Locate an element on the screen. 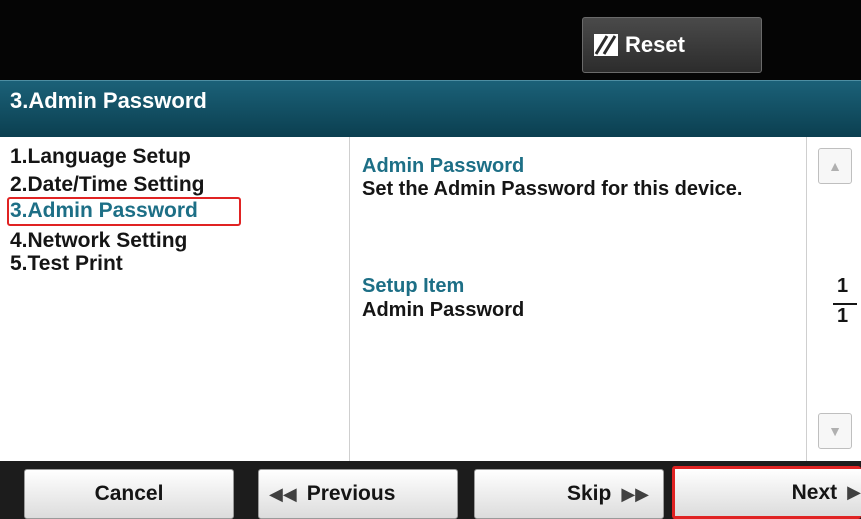 The height and width of the screenshot is (519, 861). menu-item-language-setup: 1.Language Setup is located at coordinates (100, 157).